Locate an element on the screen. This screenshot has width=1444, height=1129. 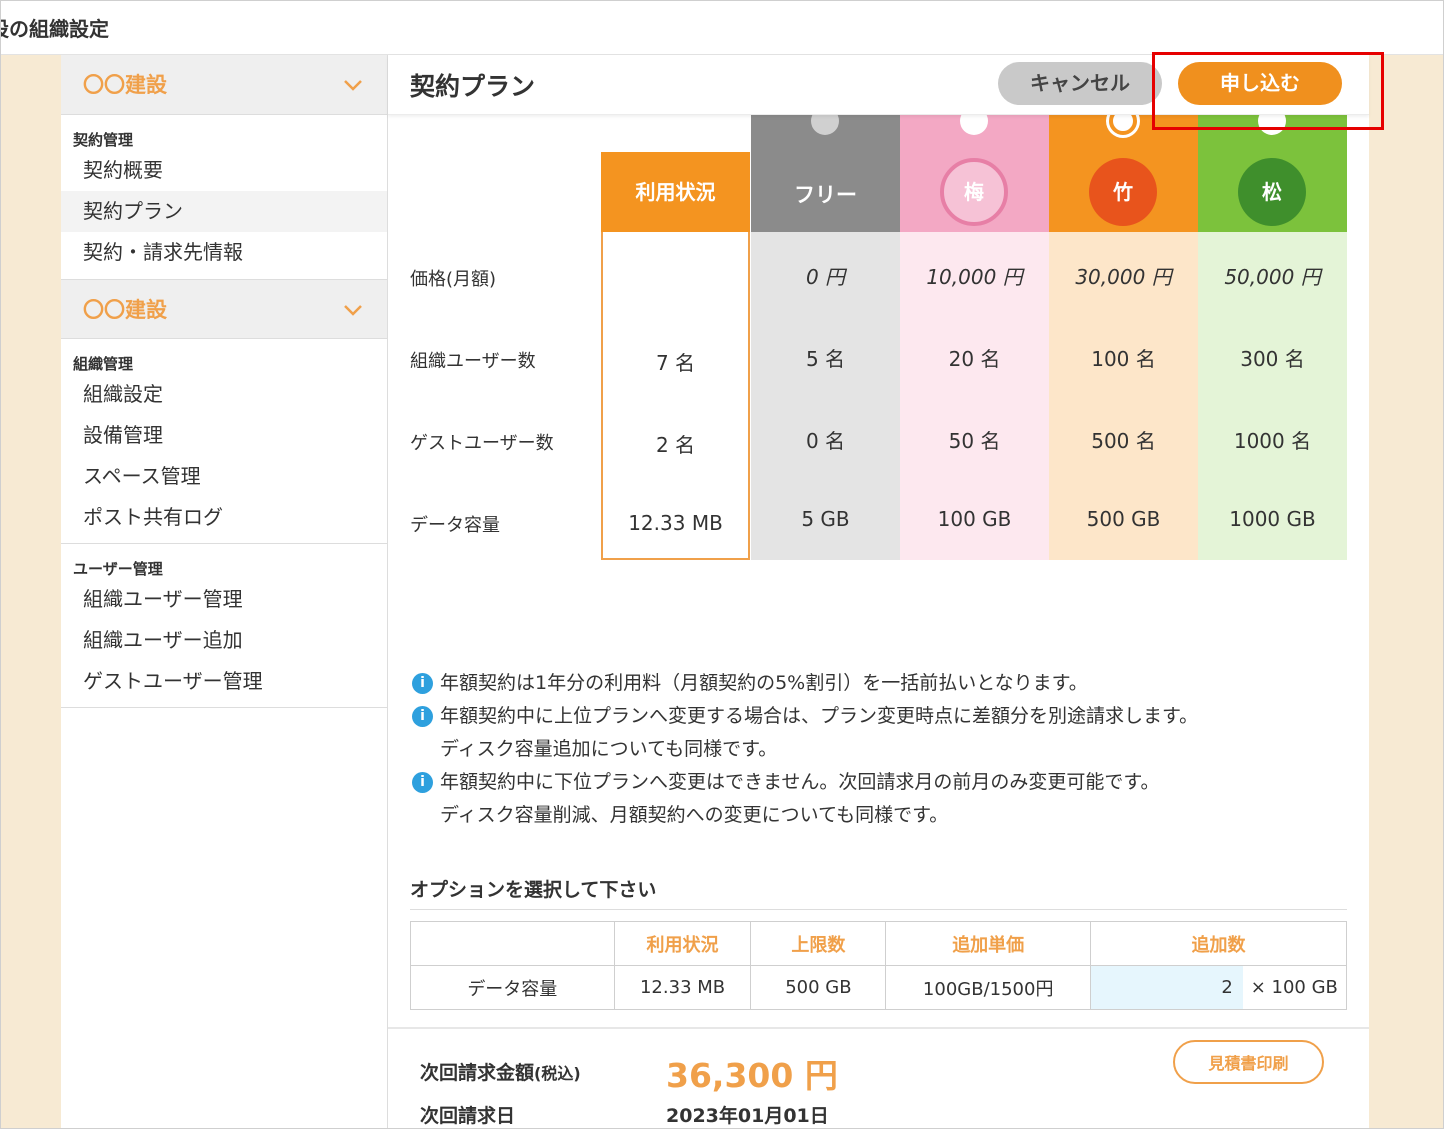
sidebar-item-add-user: 組織ユーザー追加 is located at coordinates (224, 640).